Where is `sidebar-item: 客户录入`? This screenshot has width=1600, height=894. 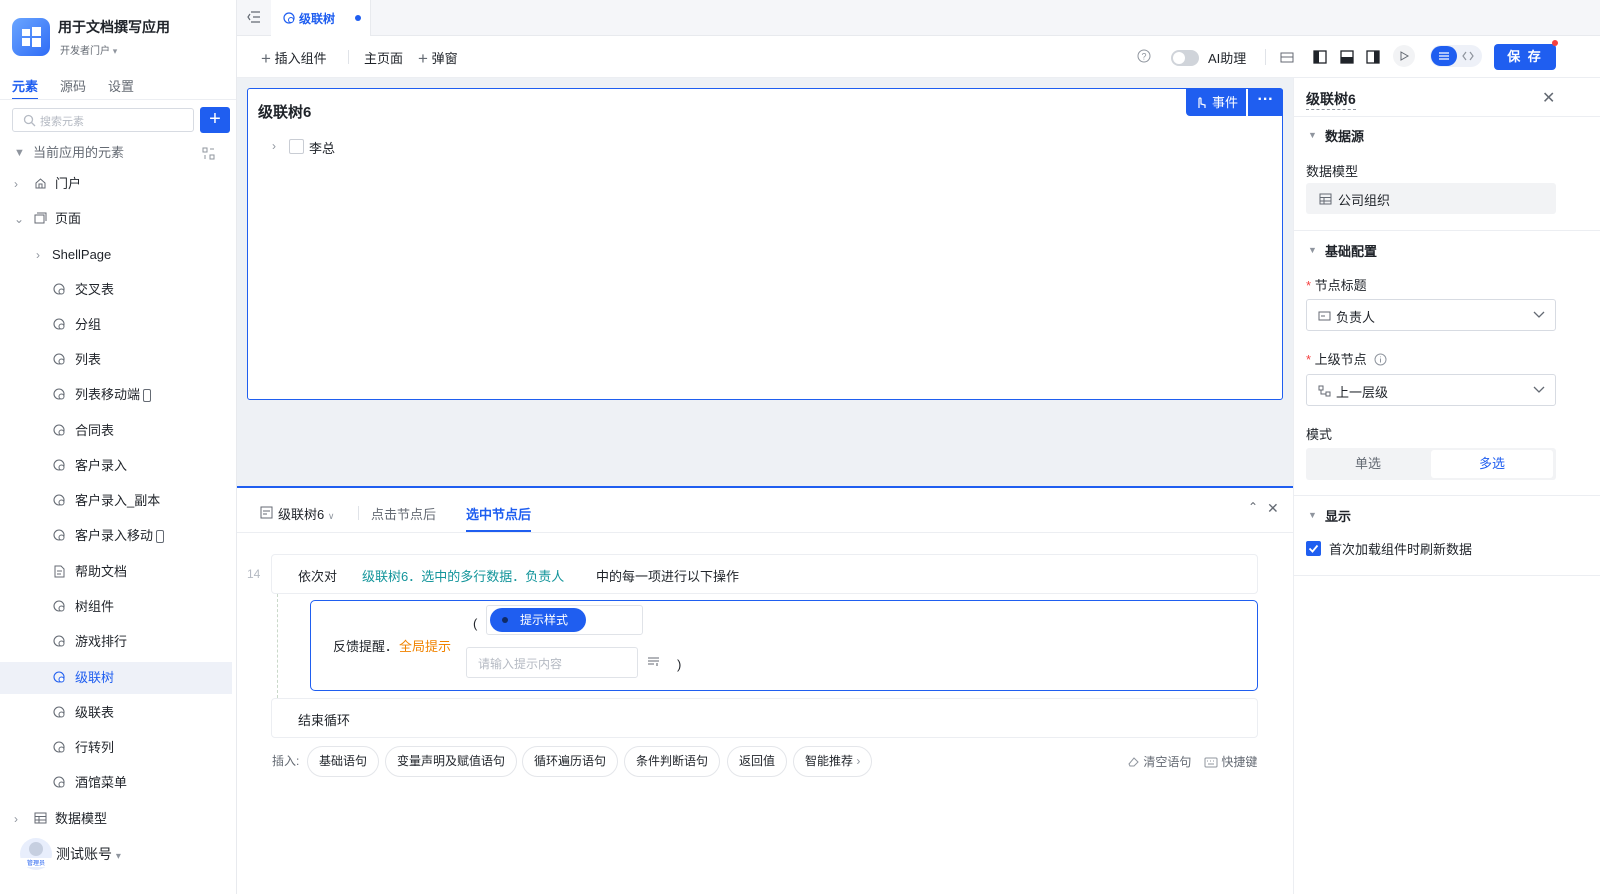
sidebar-item: 客户录入 is located at coordinates (116, 466).